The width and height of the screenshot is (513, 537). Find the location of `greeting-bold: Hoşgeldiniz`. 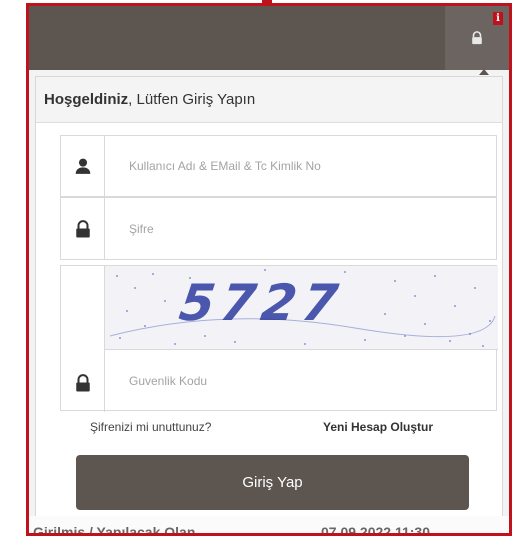

greeting-bold: Hoşgeldiniz is located at coordinates (86, 99).